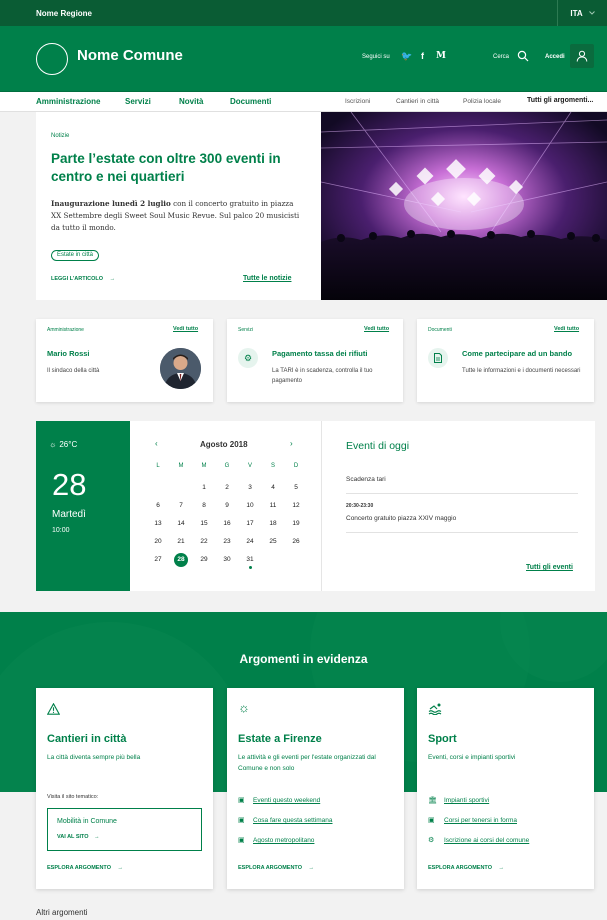  What do you see at coordinates (68, 101) in the screenshot?
I see `nav-item-amministrazione: Amministrazione` at bounding box center [68, 101].